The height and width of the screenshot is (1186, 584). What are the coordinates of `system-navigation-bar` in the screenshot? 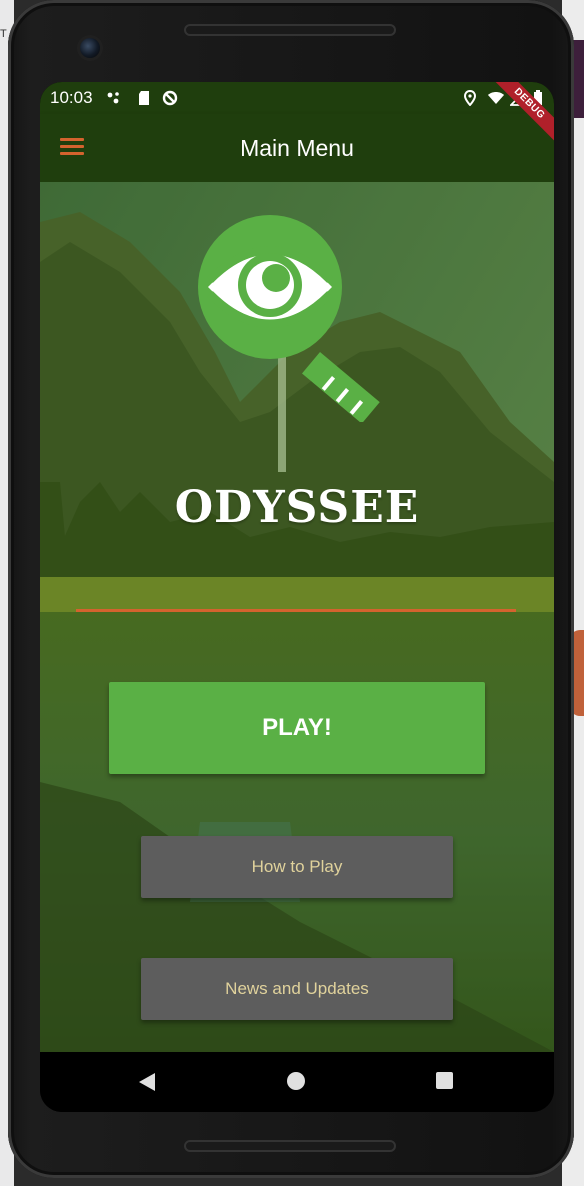 It's located at (297, 1082).